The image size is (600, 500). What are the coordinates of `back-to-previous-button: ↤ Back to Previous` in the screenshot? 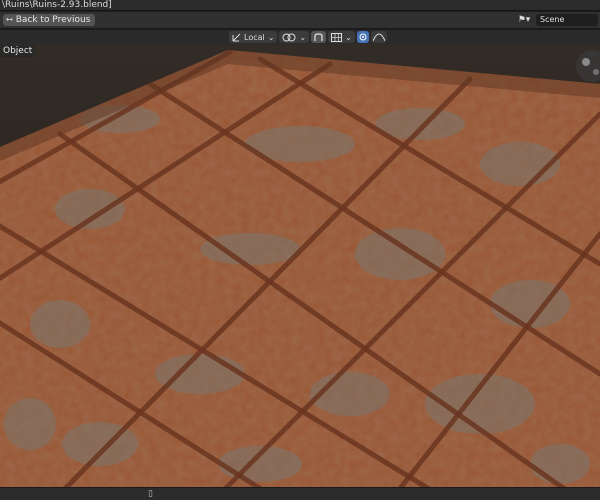 It's located at (49, 20).